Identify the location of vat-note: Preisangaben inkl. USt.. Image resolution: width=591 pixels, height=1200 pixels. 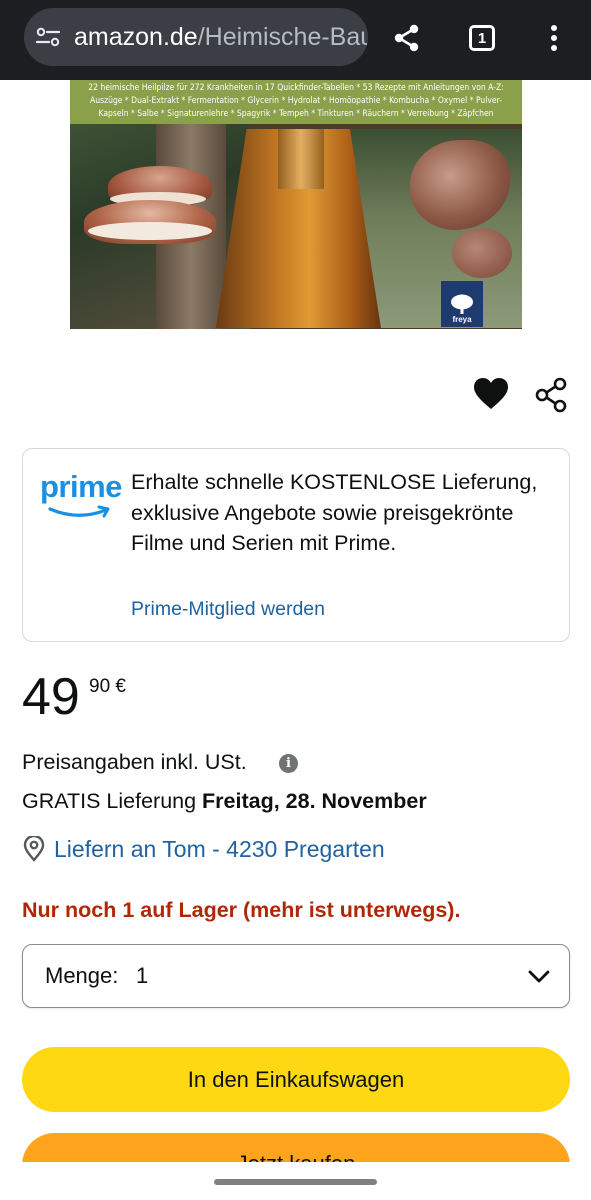
(134, 762).